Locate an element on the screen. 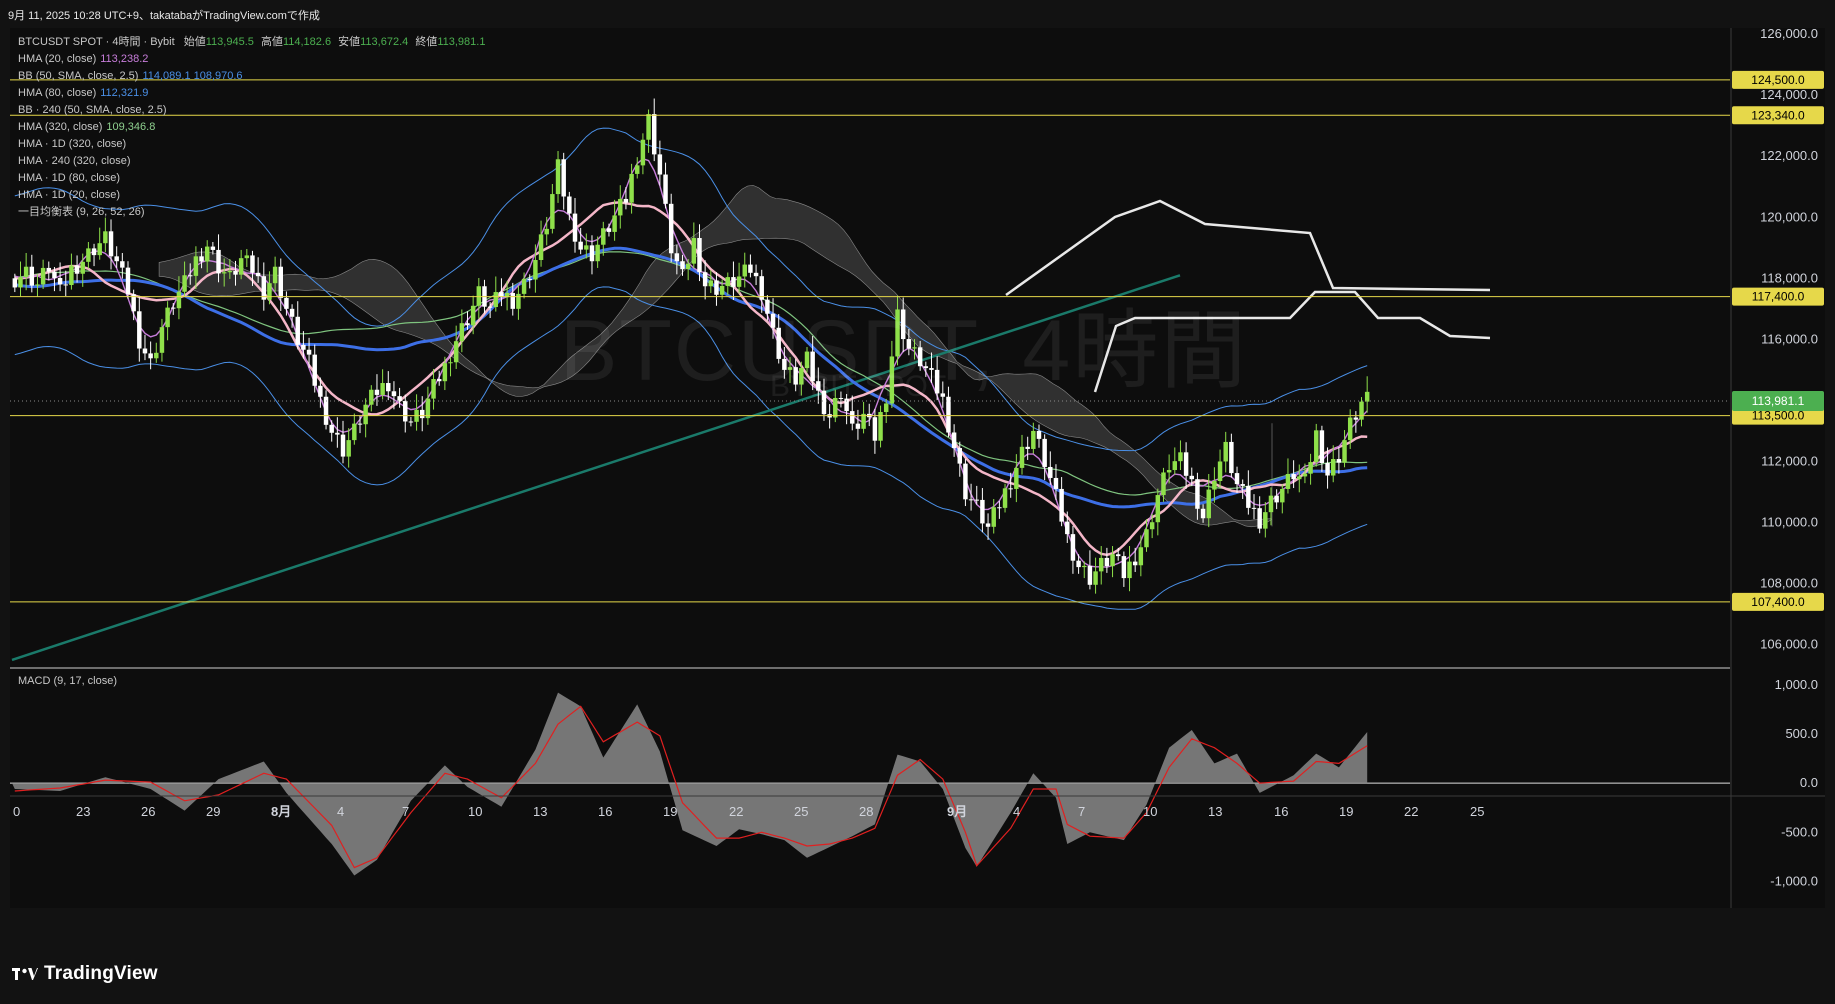  y-tick-label: 126,000.0 is located at coordinates (1789, 34).